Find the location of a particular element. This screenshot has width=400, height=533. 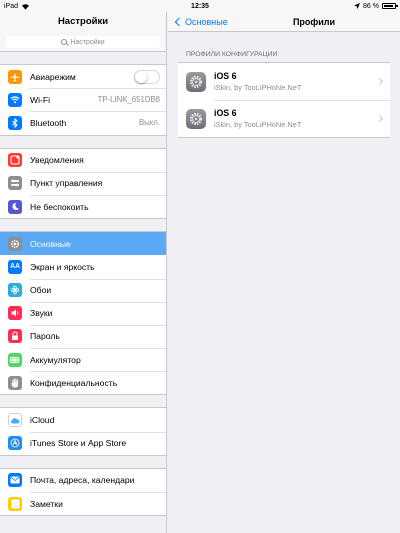

settings-group-accounts: iCloud iTunes Store и App Store is located at coordinates (83, 431).